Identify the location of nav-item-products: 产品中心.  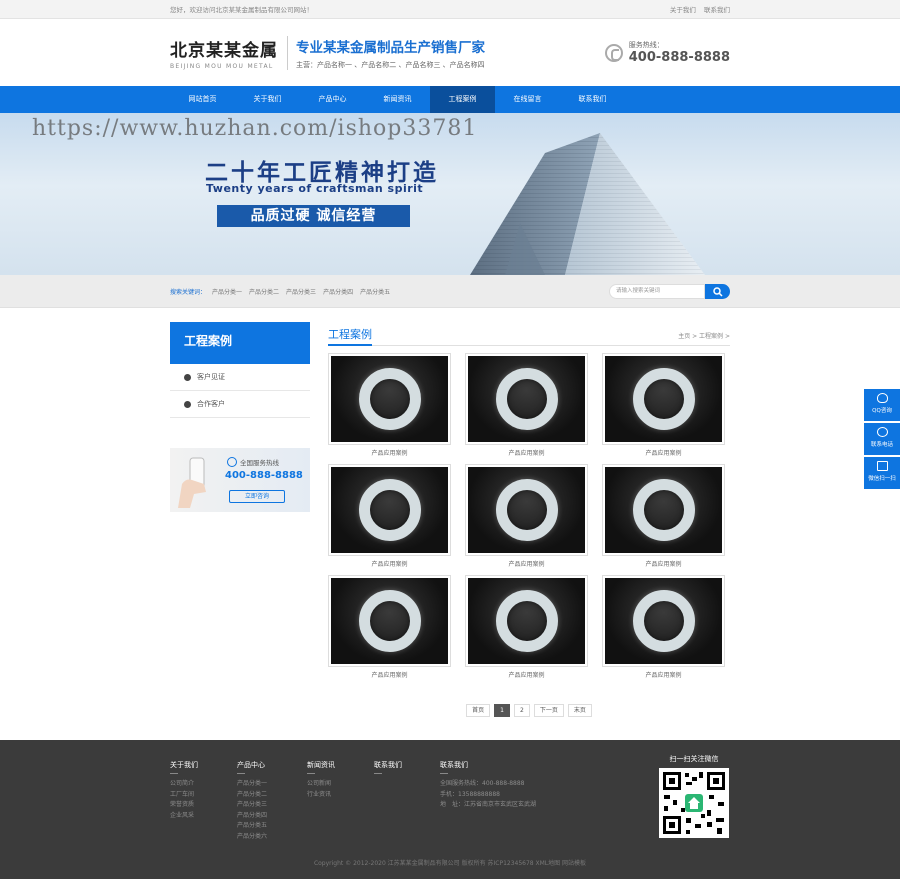
(332, 99).